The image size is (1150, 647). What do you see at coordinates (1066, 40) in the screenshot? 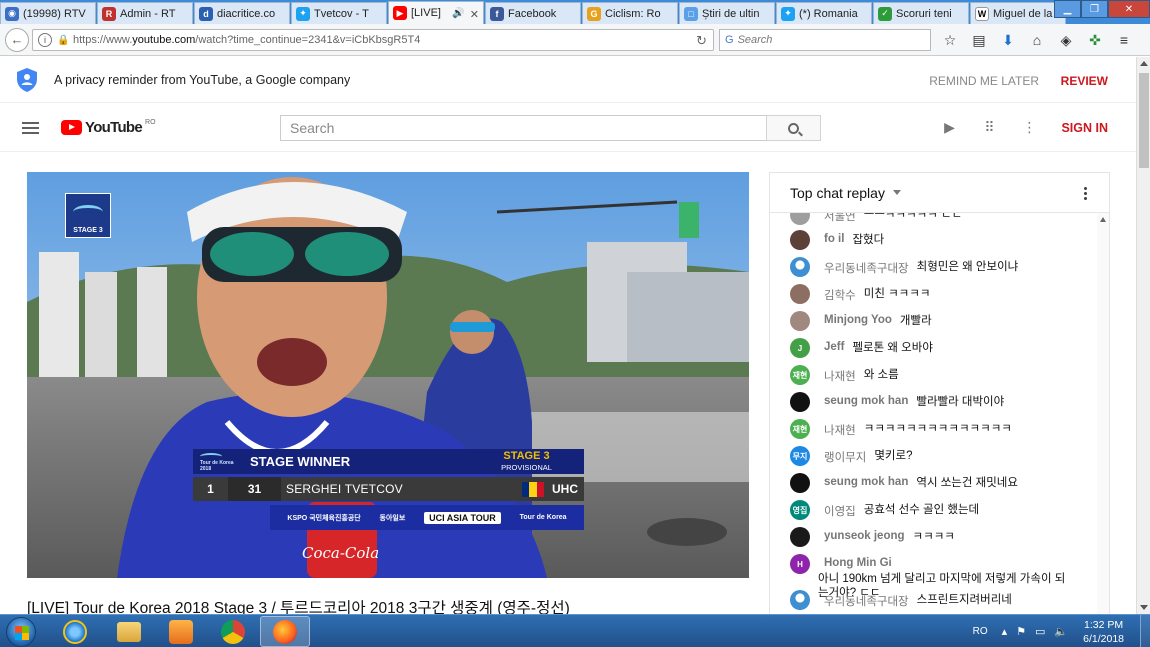
I see `pocket-icon: ◈` at bounding box center [1066, 40].